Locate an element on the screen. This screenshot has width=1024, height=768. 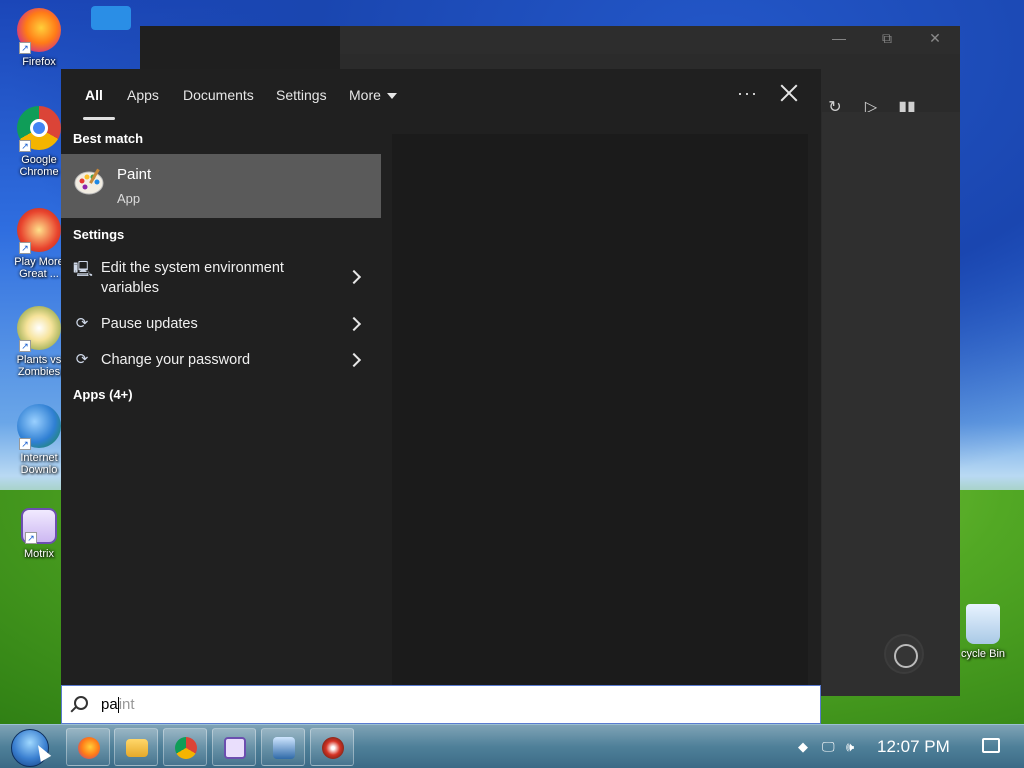
desktop-icon-label: cycle Bin is located at coordinates (983, 654).